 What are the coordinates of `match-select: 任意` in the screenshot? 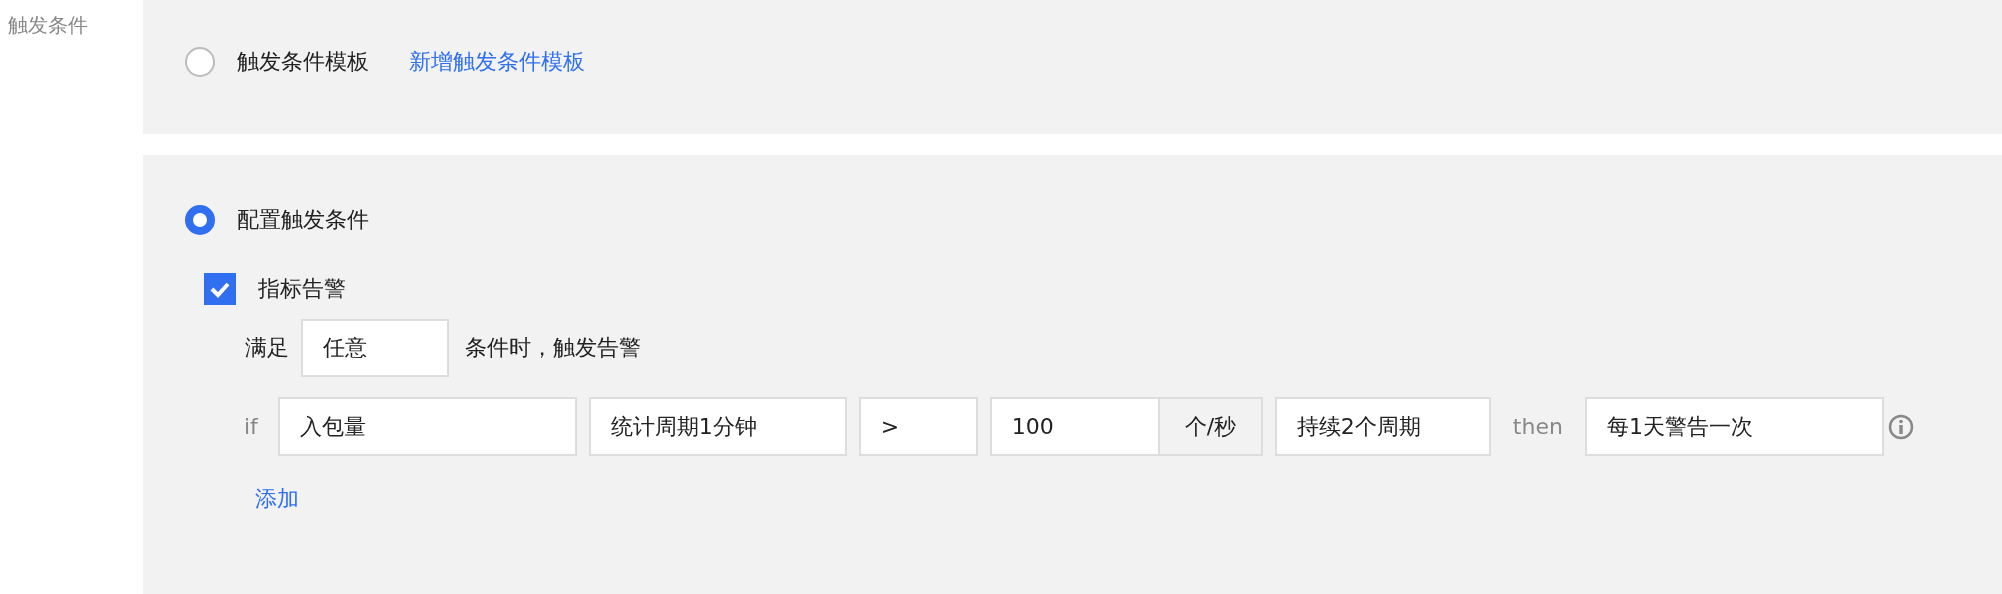 It's located at (375, 348).